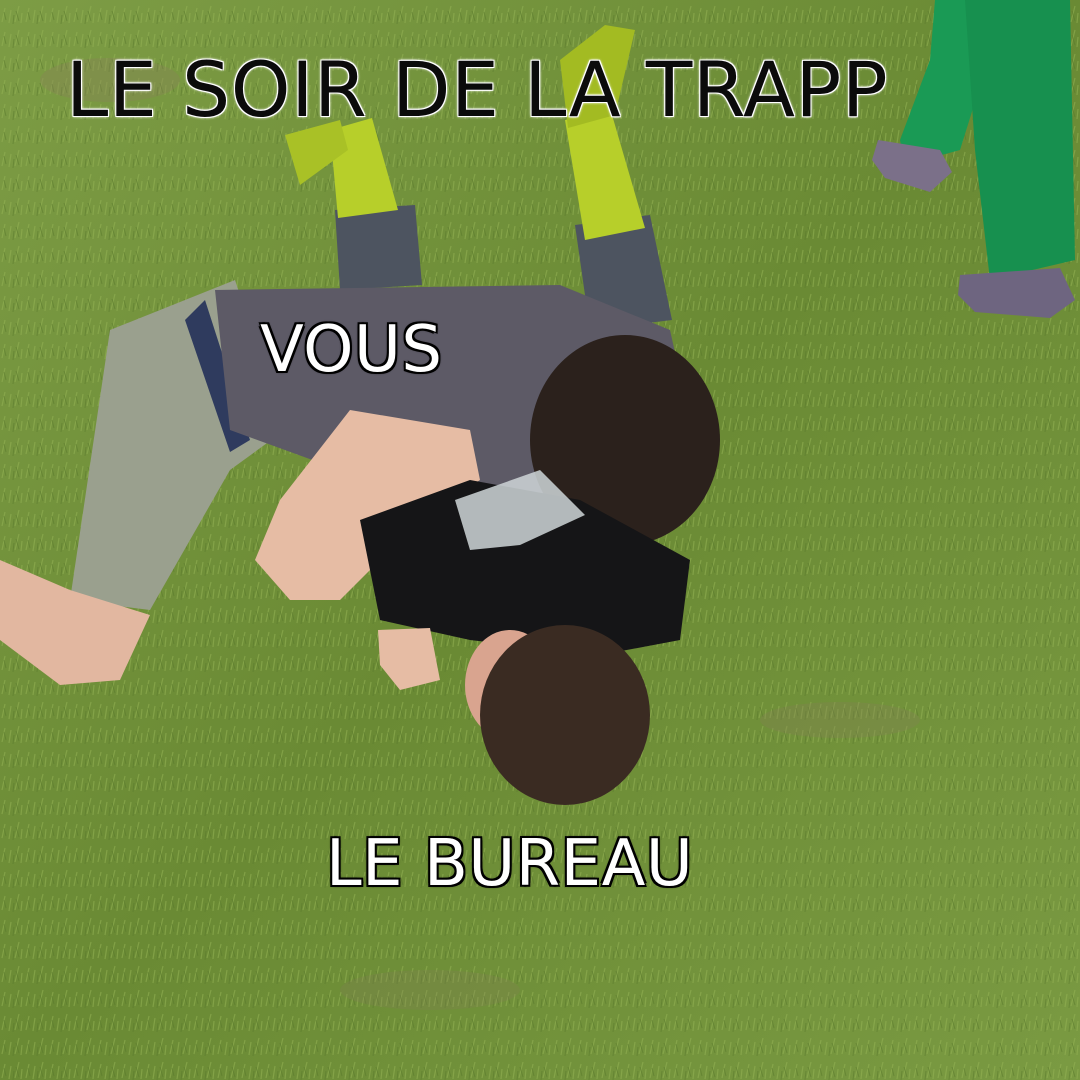  Describe the element at coordinates (565, 715) in the screenshot. I see `bottom-wrestler-hair` at that location.